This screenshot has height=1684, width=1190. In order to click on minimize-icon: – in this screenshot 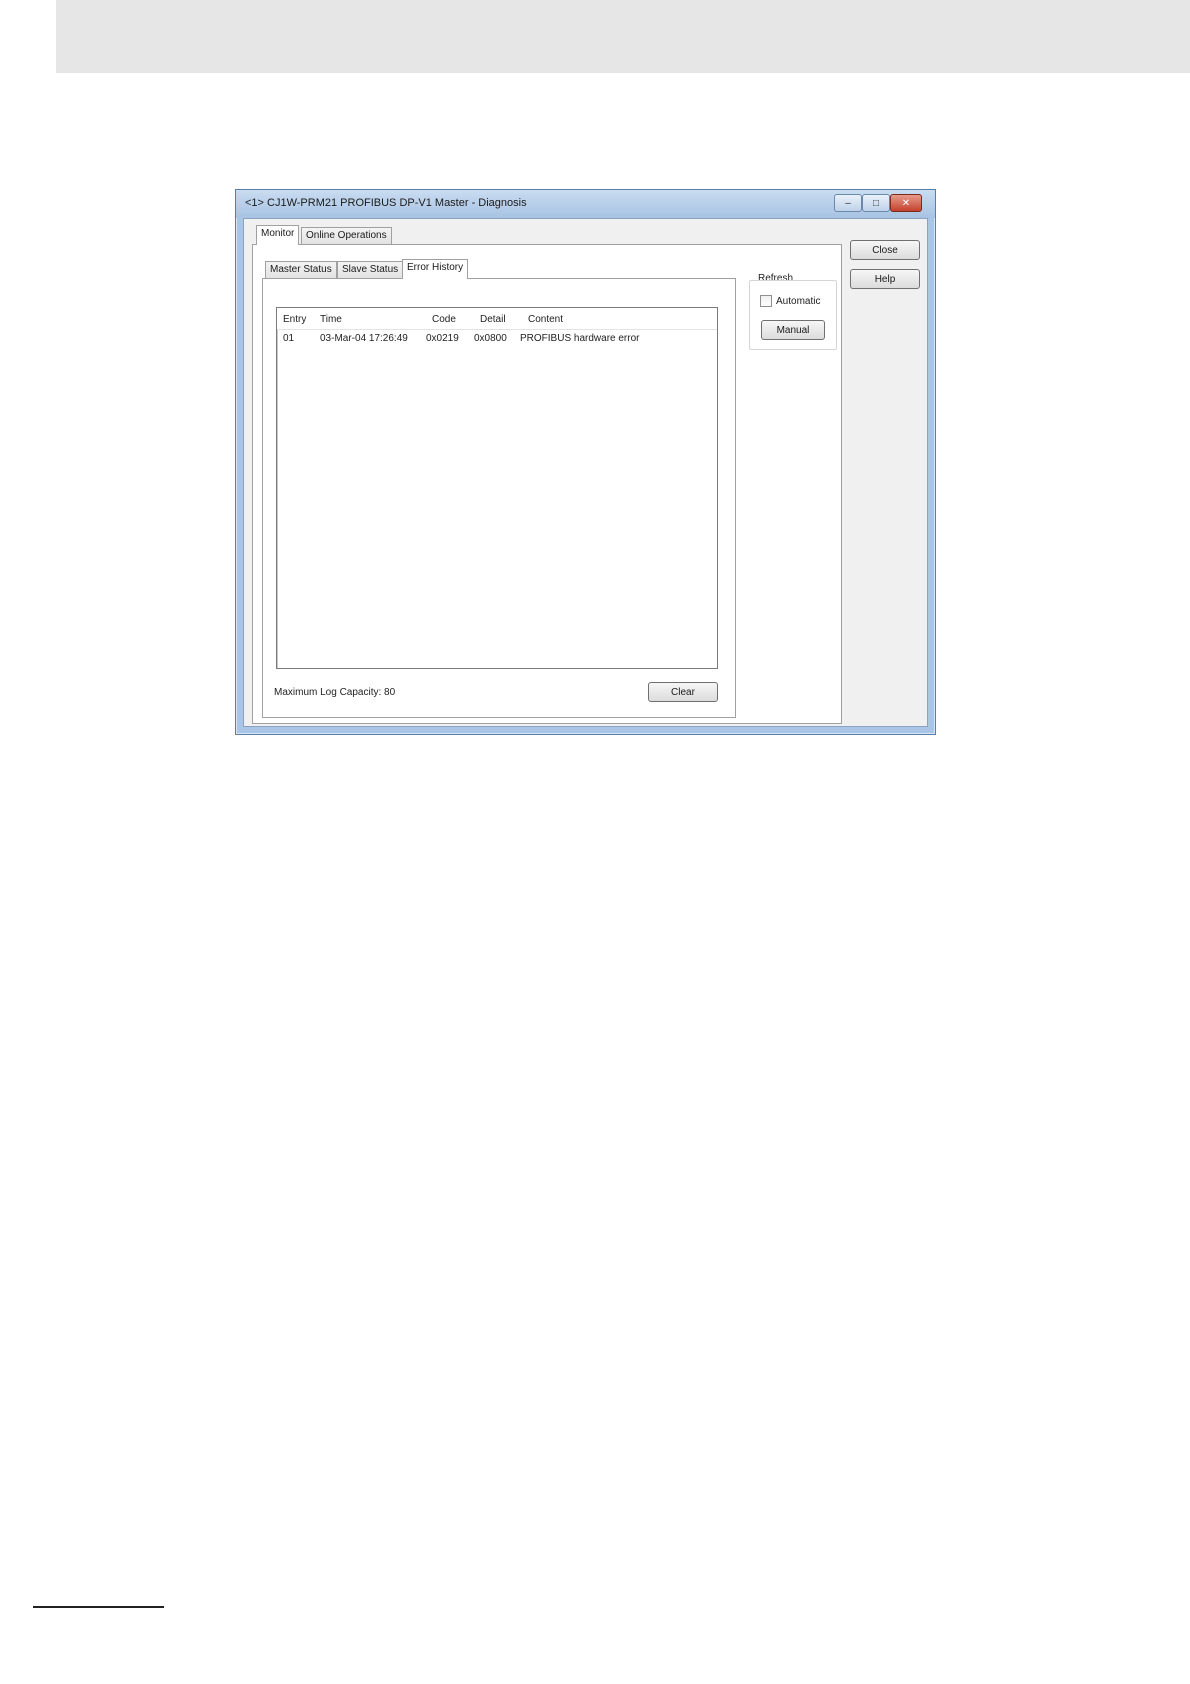, I will do `click(848, 203)`.